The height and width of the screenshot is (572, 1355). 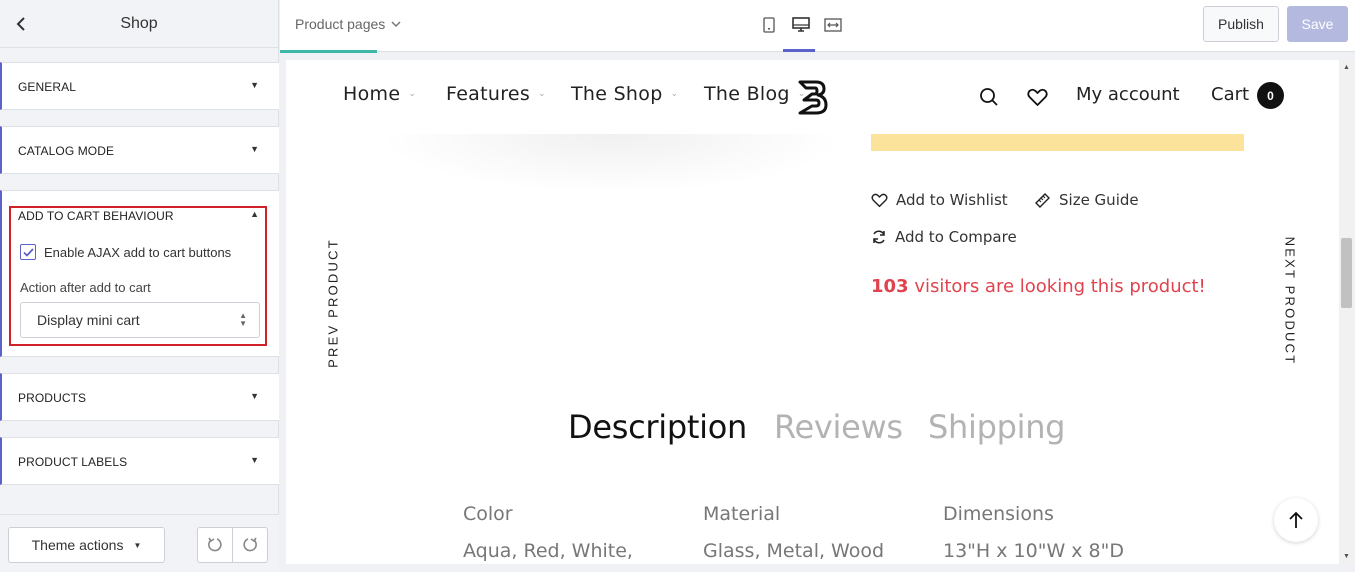 What do you see at coordinates (139, 461) in the screenshot?
I see `section-product-labels: PRODUCT LABELS ▼` at bounding box center [139, 461].